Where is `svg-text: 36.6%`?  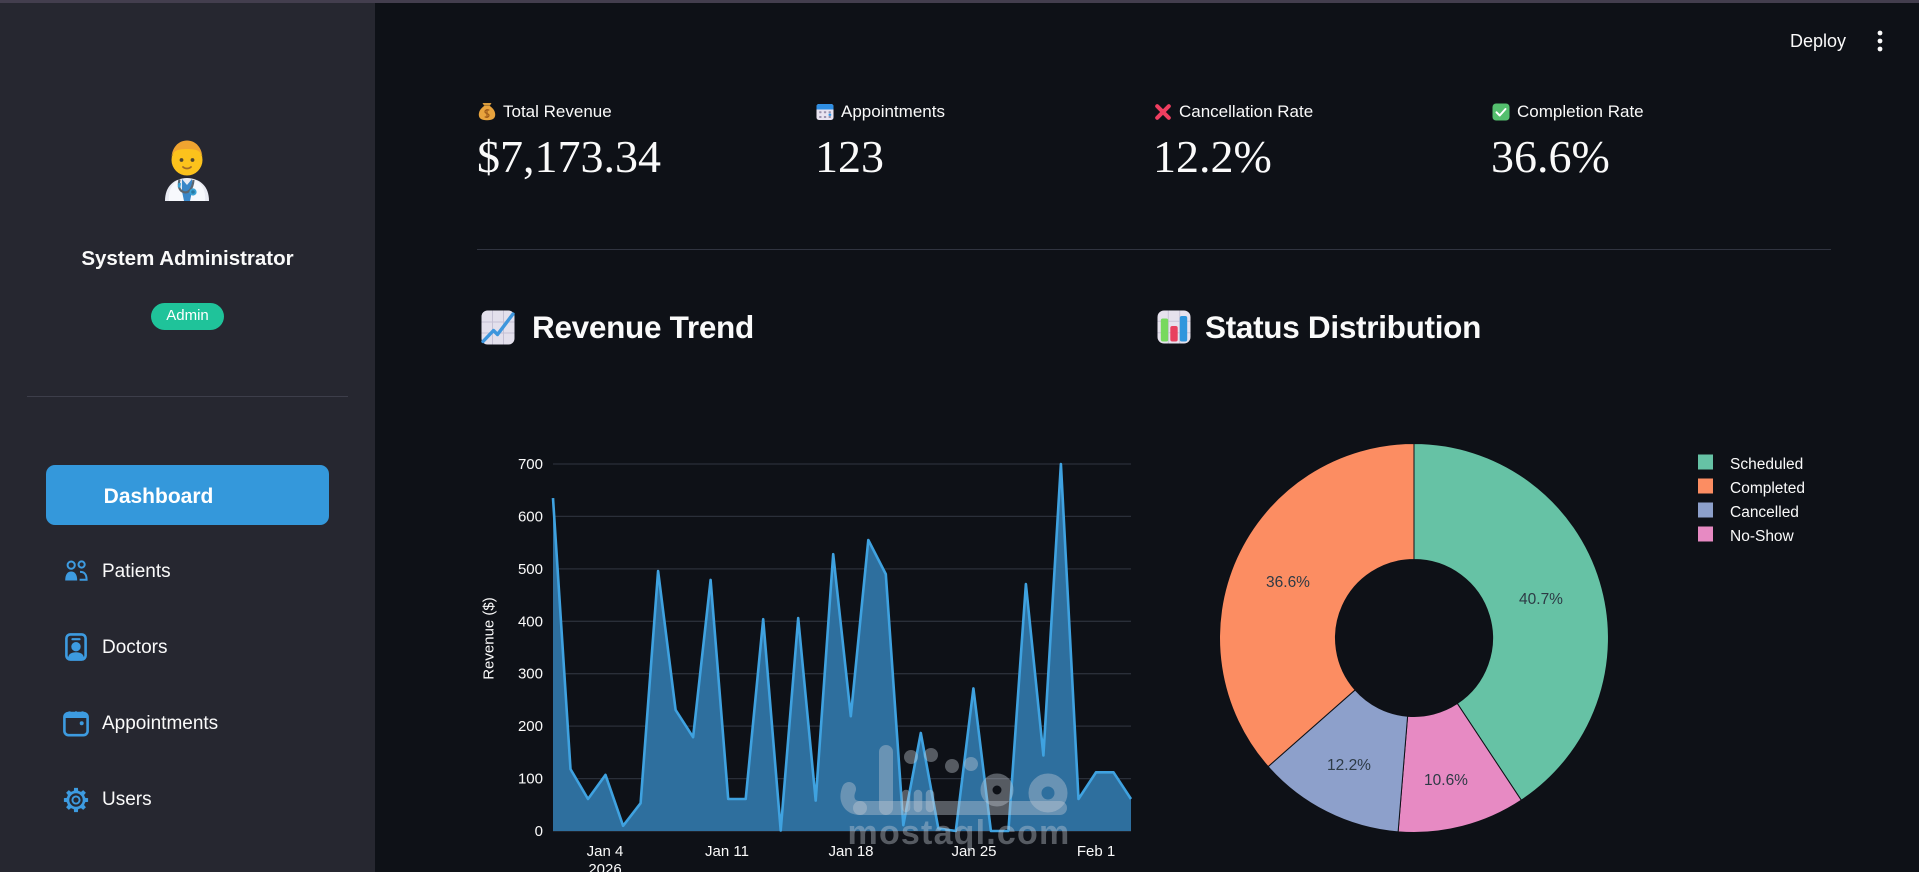 svg-text: 36.6% is located at coordinates (1288, 582).